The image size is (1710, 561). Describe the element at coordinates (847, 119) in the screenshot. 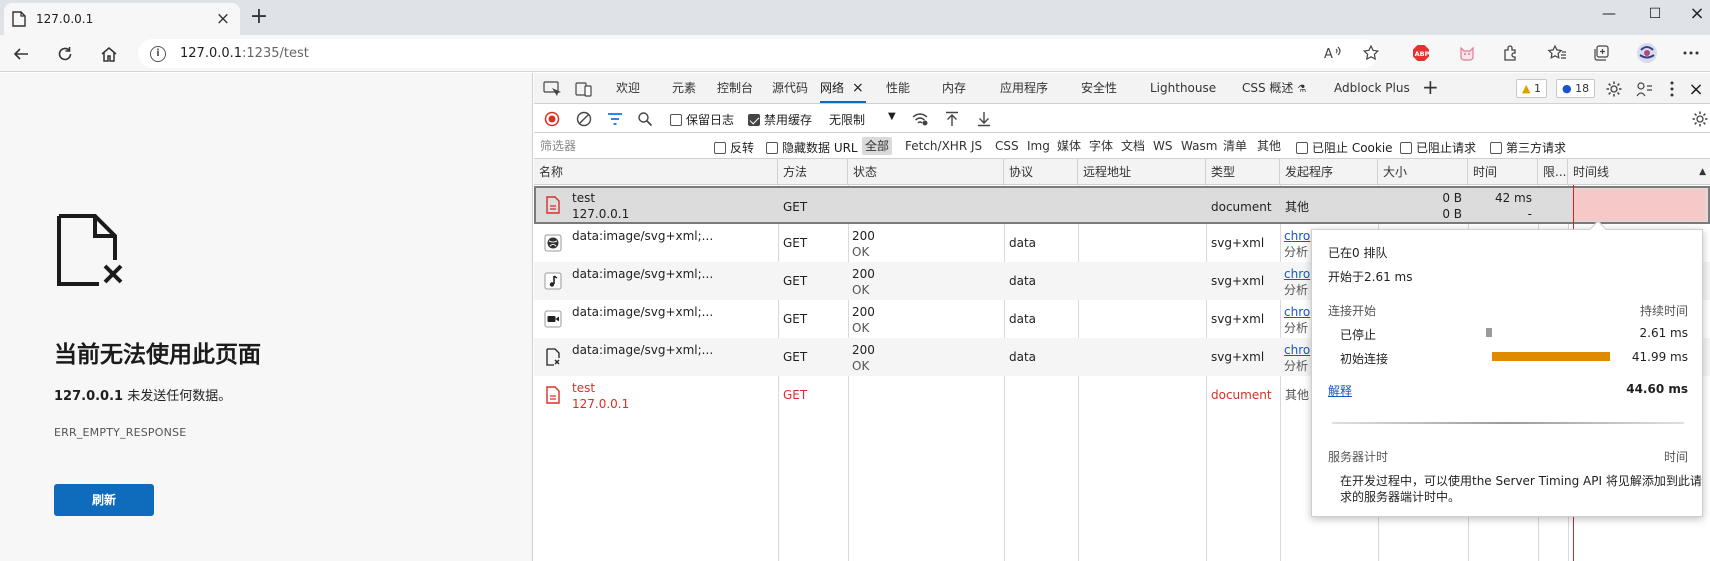

I see `throttling-select: 无限制` at that location.